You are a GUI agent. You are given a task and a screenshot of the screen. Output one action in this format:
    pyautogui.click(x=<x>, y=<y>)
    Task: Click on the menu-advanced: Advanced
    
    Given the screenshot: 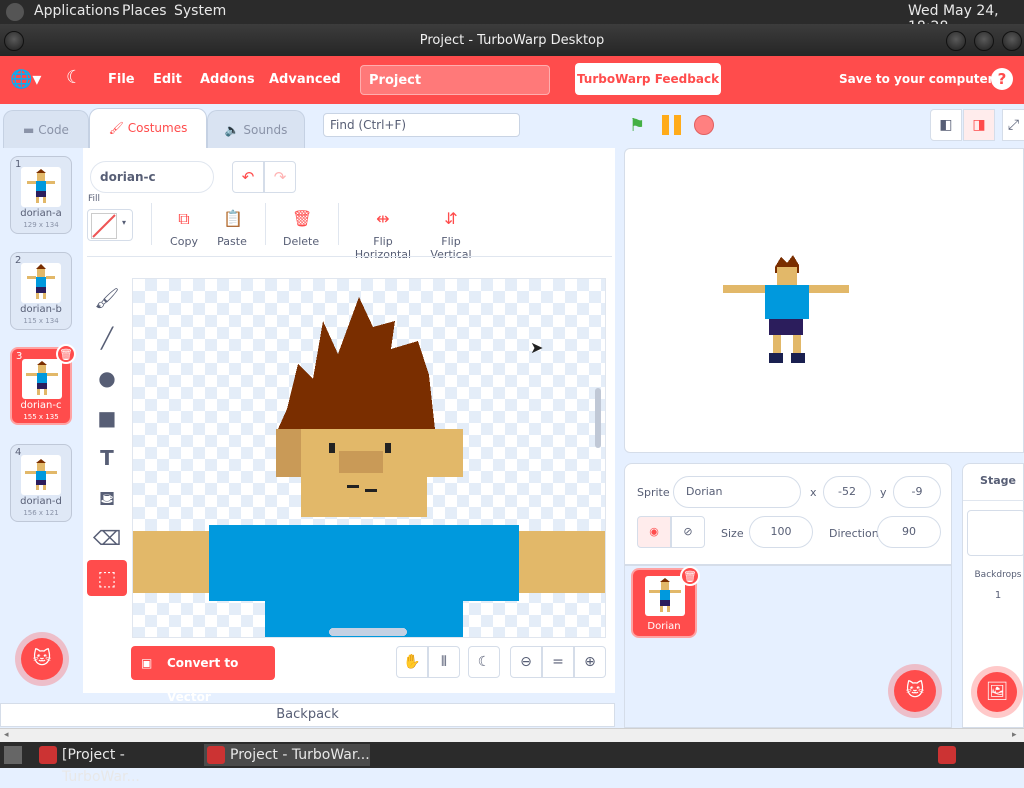 What is the action you would take?
    pyautogui.click(x=305, y=79)
    